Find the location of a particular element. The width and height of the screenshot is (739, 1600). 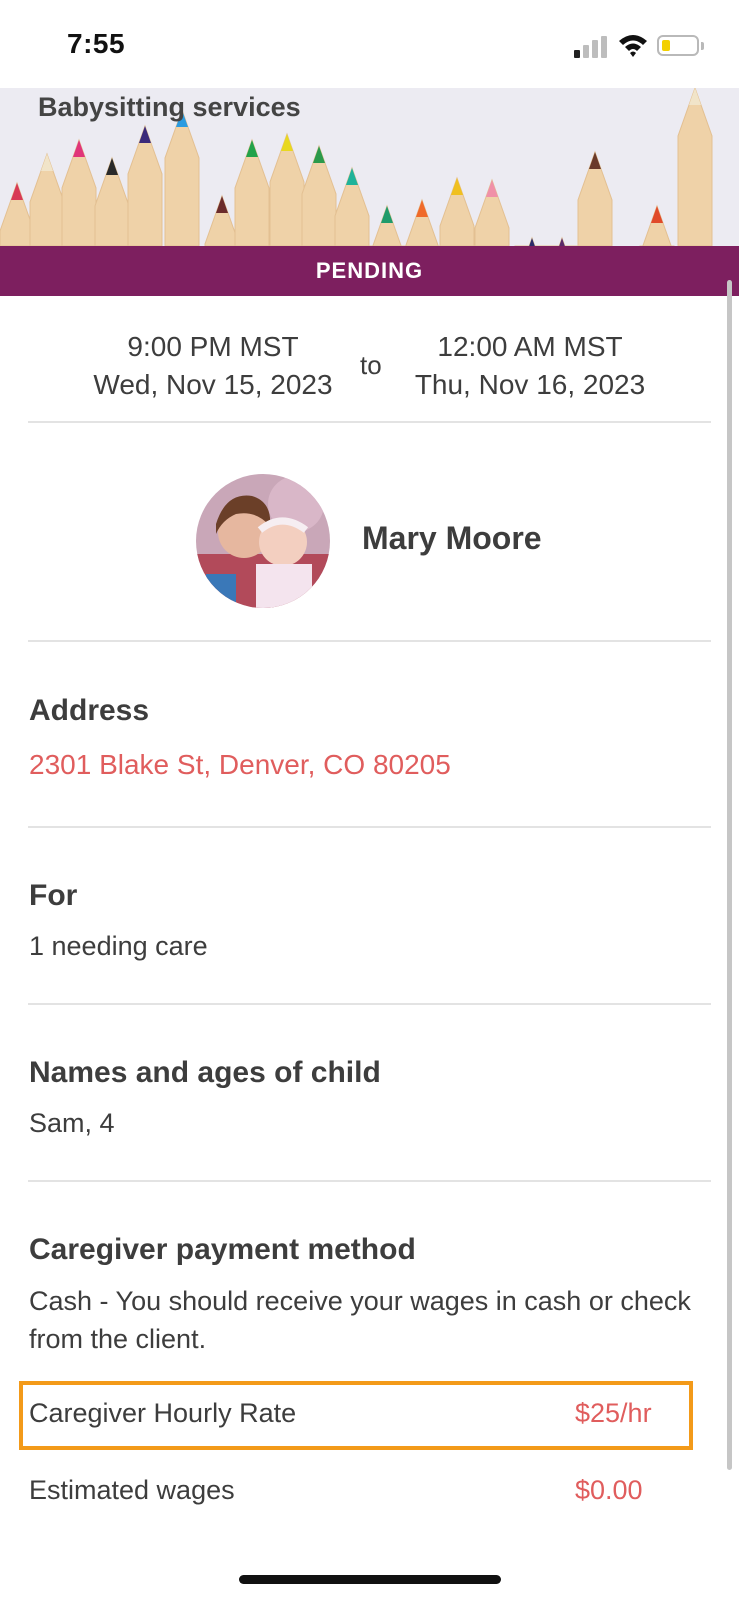

end-time: 12:00 AM MST is located at coordinates (530, 346).